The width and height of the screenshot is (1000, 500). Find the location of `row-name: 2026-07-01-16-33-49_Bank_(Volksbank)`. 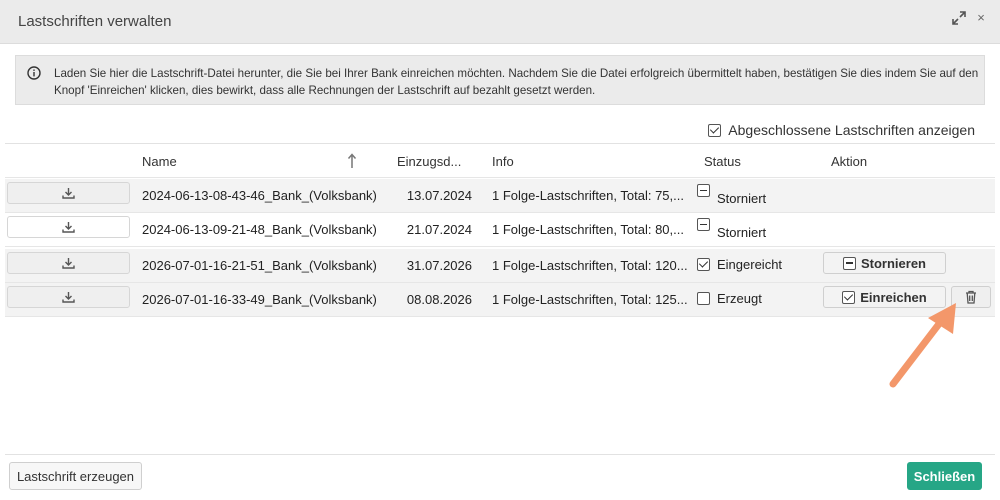

row-name: 2026-07-01-16-33-49_Bank_(Volksbank) is located at coordinates (259, 299).